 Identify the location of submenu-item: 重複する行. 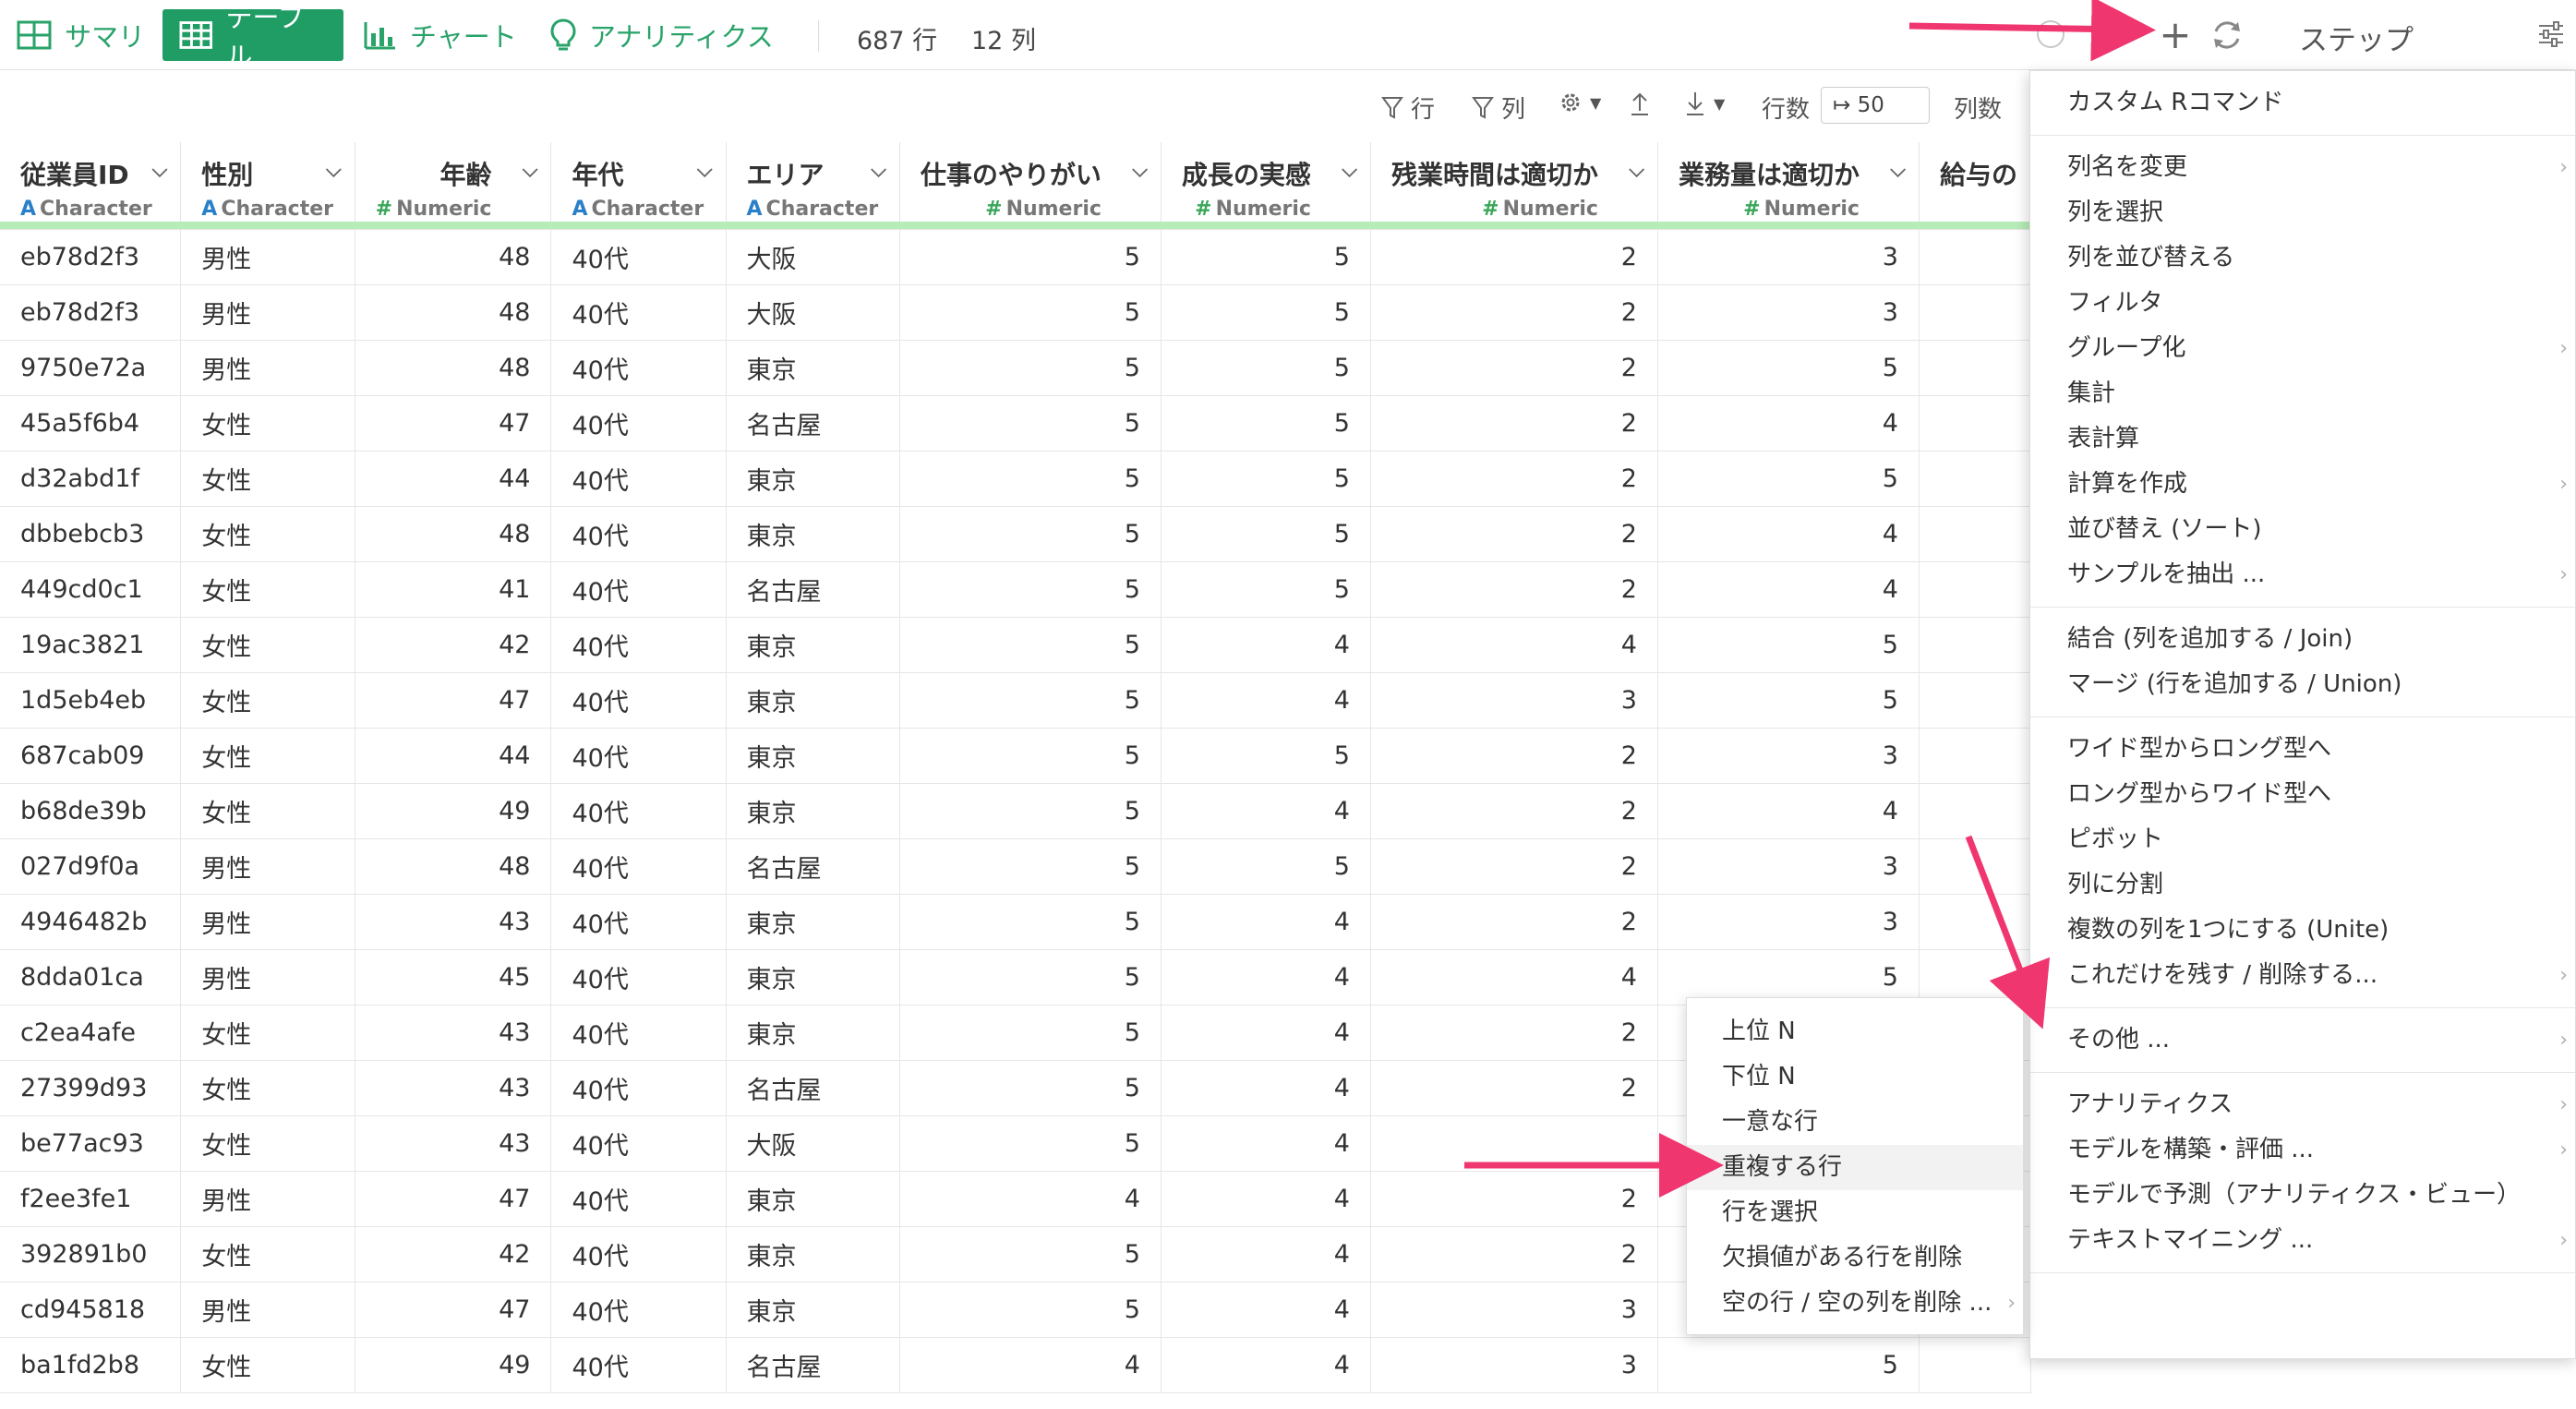
(1855, 1167).